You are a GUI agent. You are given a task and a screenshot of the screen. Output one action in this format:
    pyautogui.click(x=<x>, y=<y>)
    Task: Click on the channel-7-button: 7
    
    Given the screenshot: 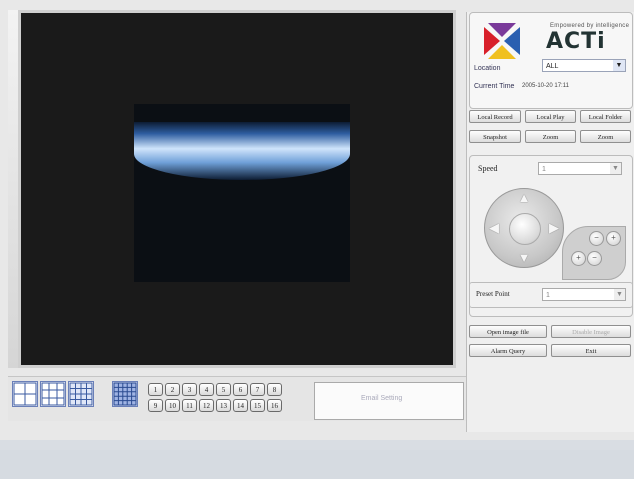 What is the action you would take?
    pyautogui.click(x=257, y=389)
    